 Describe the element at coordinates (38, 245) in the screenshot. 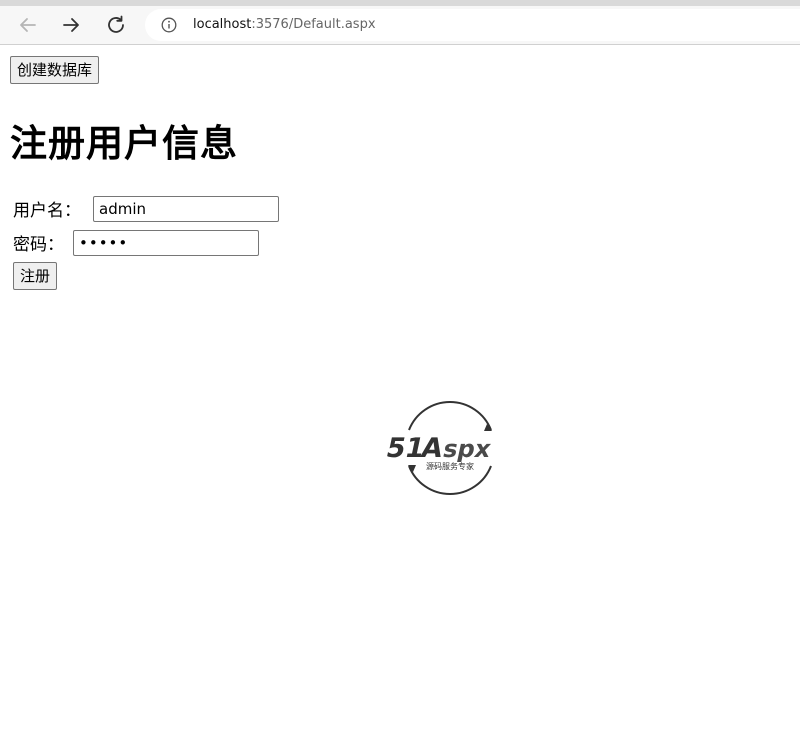

I see `password-label: 密码：` at that location.